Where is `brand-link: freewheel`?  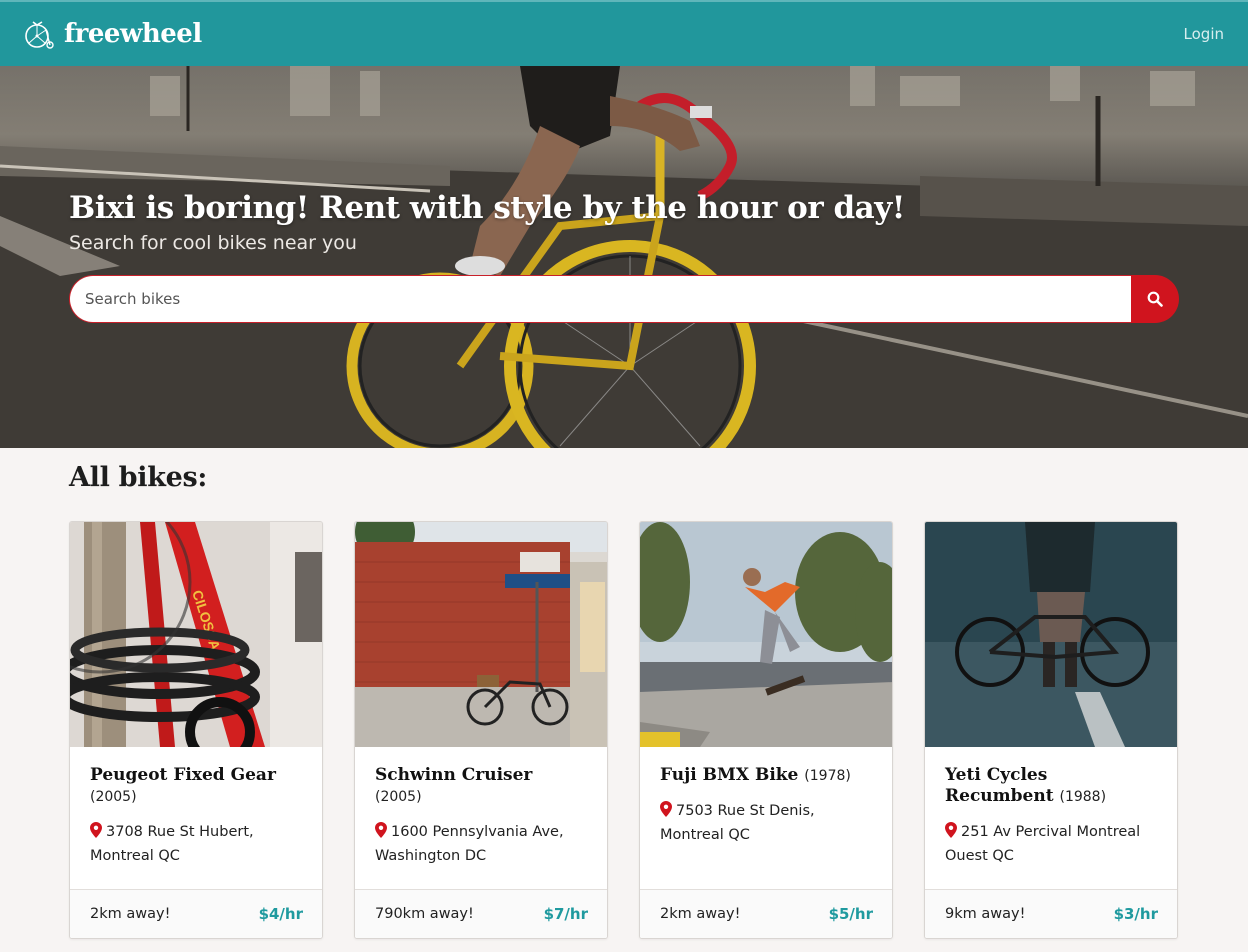
brand-link: freewheel is located at coordinates (112, 34).